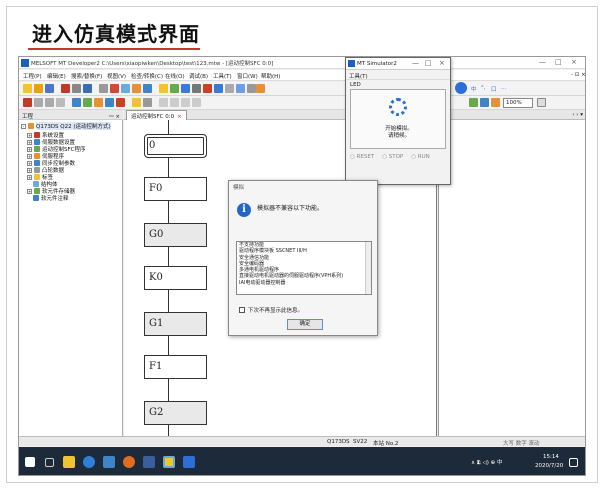  Describe the element at coordinates (577, 115) in the screenshot. I see `tab-nav: ‹ › ▾` at that location.